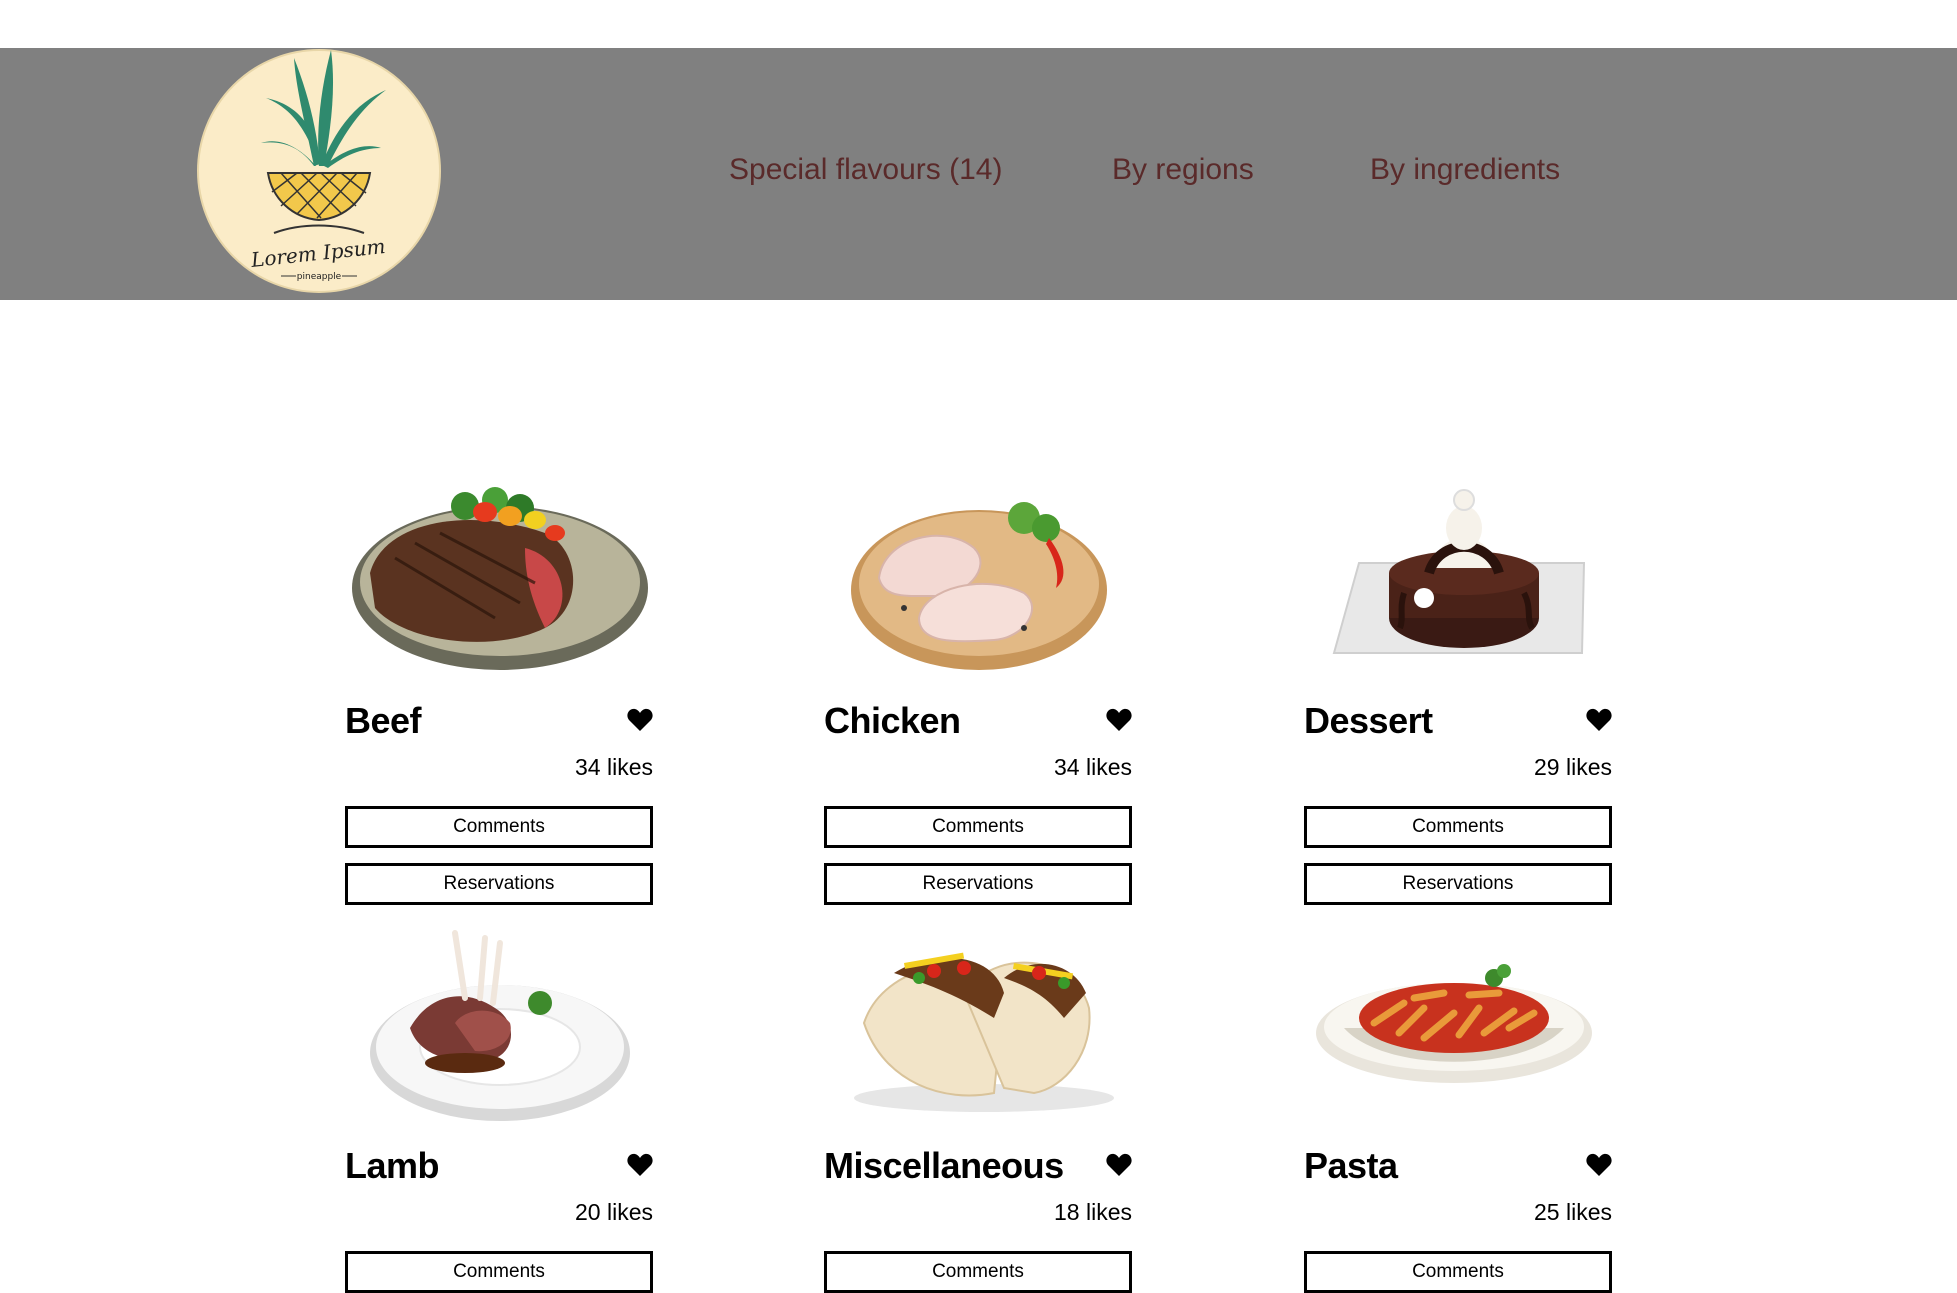  Describe the element at coordinates (1458, 1028) in the screenshot. I see `pasta-image` at that location.